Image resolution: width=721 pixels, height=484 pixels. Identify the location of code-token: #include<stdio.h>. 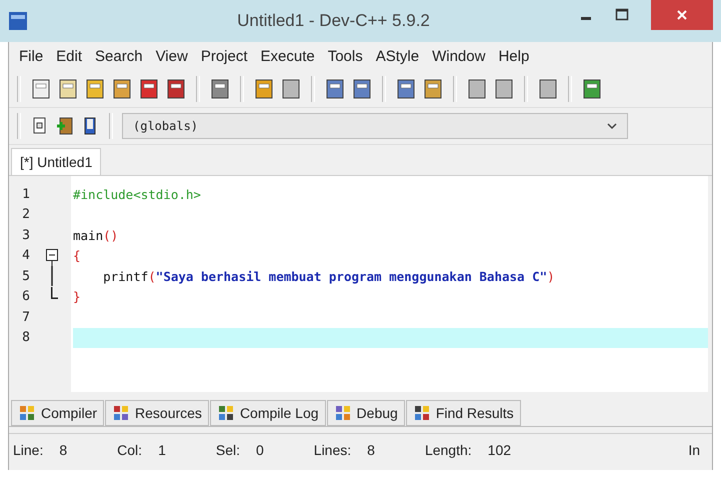
(137, 194).